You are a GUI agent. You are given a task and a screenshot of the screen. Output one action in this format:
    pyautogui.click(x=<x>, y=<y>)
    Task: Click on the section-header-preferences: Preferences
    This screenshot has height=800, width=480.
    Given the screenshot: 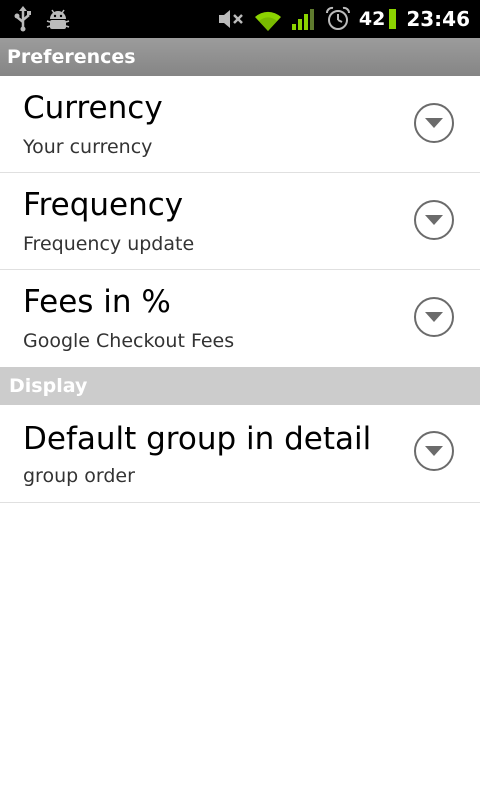 What is the action you would take?
    pyautogui.click(x=240, y=57)
    